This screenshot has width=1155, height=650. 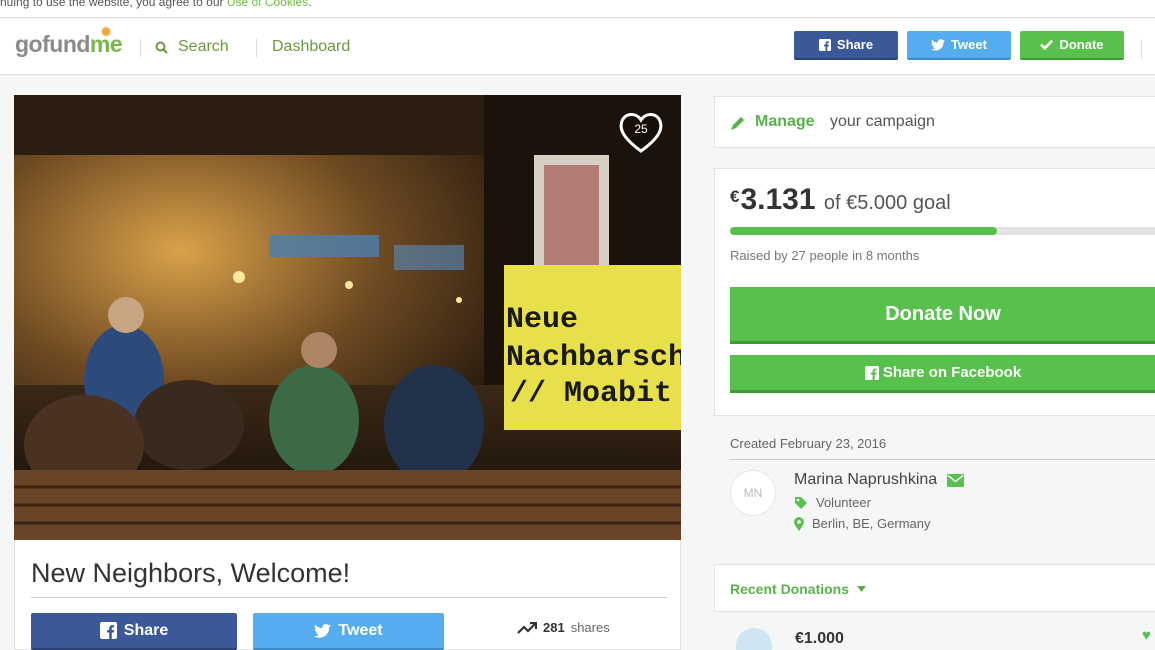 What do you see at coordinates (311, 47) in the screenshot?
I see `dashboard-link: Dashboard` at bounding box center [311, 47].